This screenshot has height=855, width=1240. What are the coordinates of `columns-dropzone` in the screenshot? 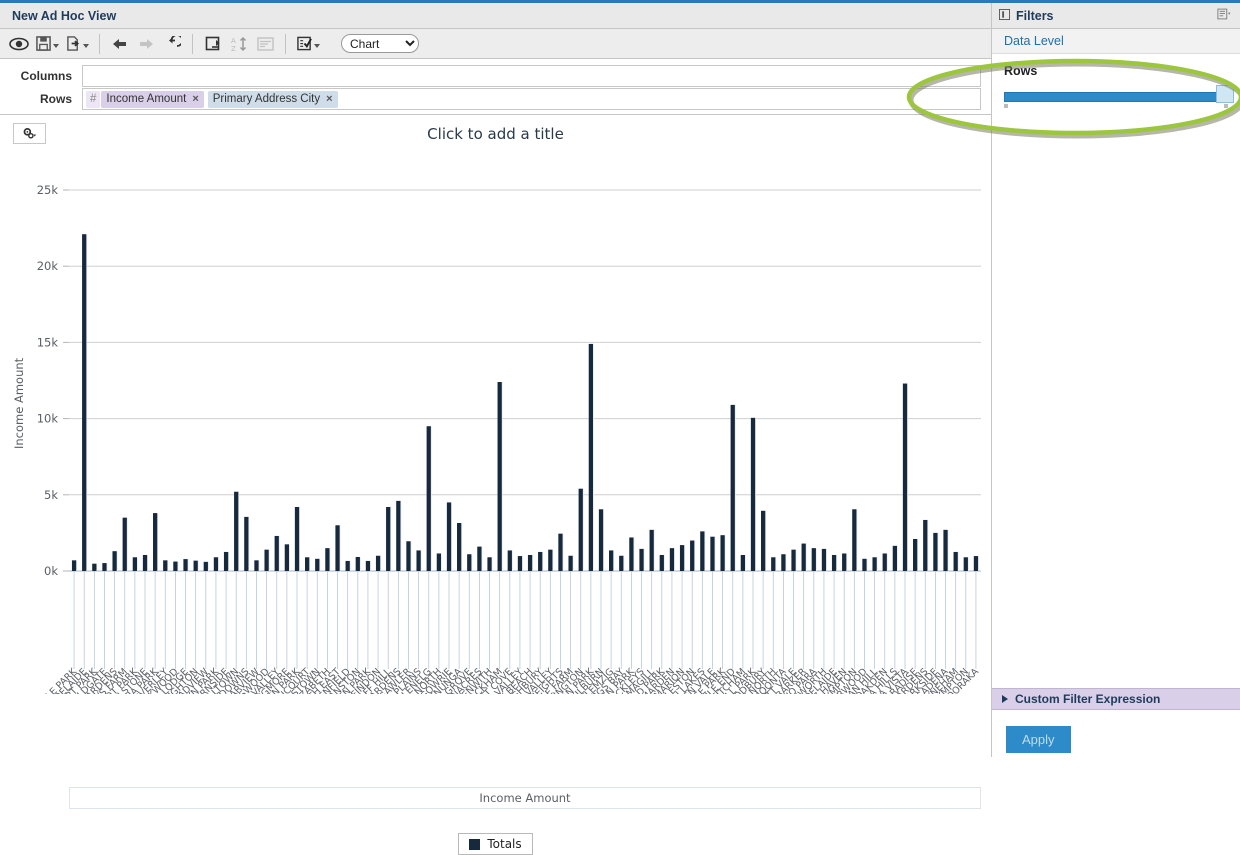 It's located at (531, 75).